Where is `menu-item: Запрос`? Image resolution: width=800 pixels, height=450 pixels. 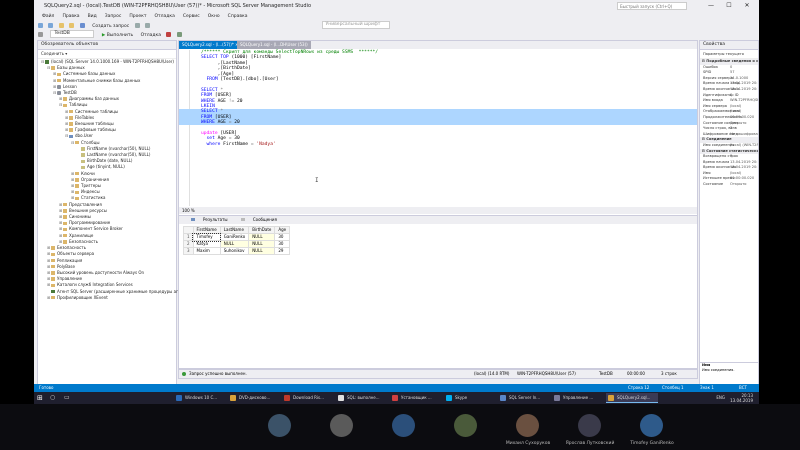 menu-item: Запрос is located at coordinates (113, 16).